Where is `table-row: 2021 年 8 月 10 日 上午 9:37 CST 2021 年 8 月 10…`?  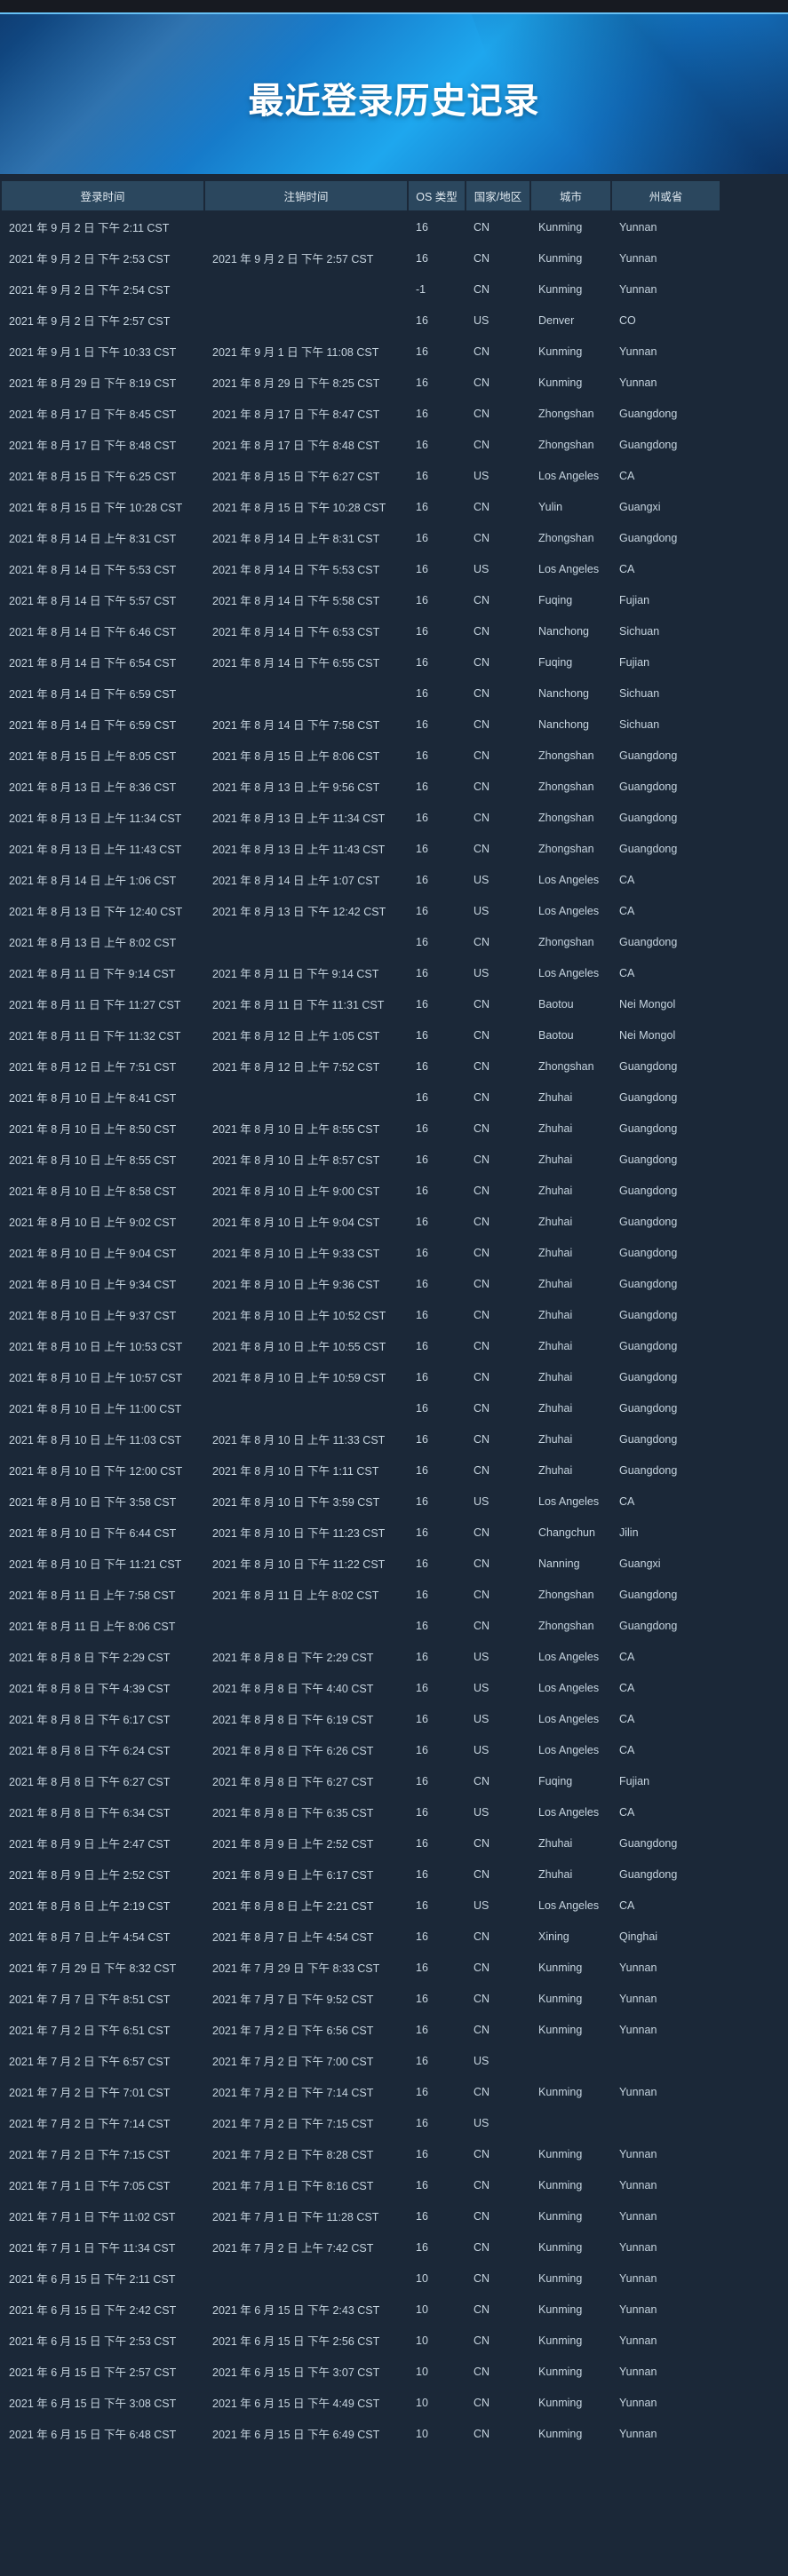
table-row: 2021 年 8 月 10 日 上午 9:37 CST 2021 年 8 月 10… is located at coordinates (361, 1314).